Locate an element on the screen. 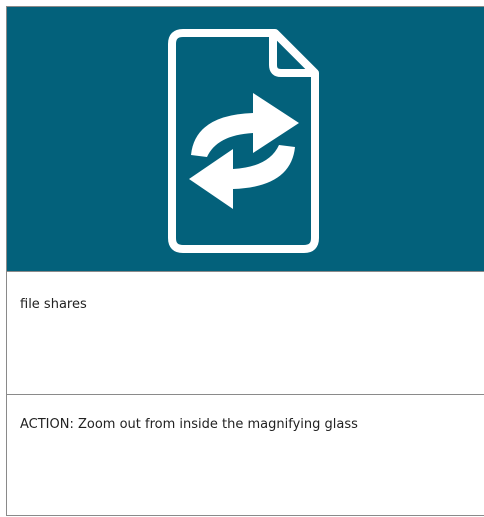  file-share-icon is located at coordinates (243, 141).